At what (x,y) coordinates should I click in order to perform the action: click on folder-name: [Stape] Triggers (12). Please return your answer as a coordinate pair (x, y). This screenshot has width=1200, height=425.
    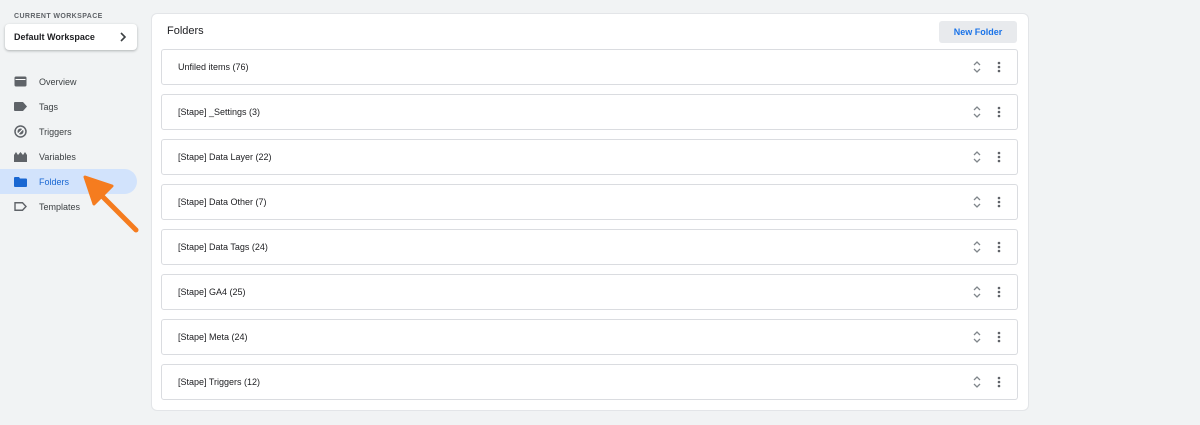
    Looking at the image, I should click on (219, 382).